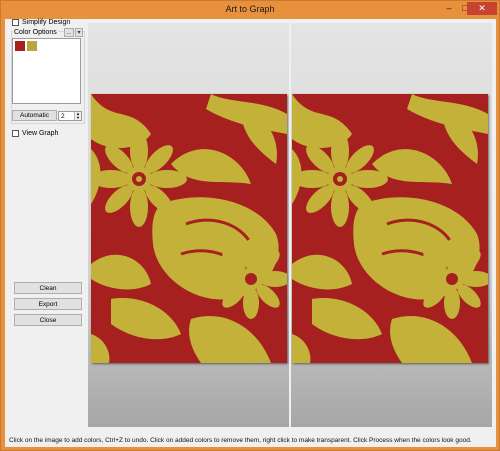  I want to click on automatic-button: Automatic, so click(34, 115).